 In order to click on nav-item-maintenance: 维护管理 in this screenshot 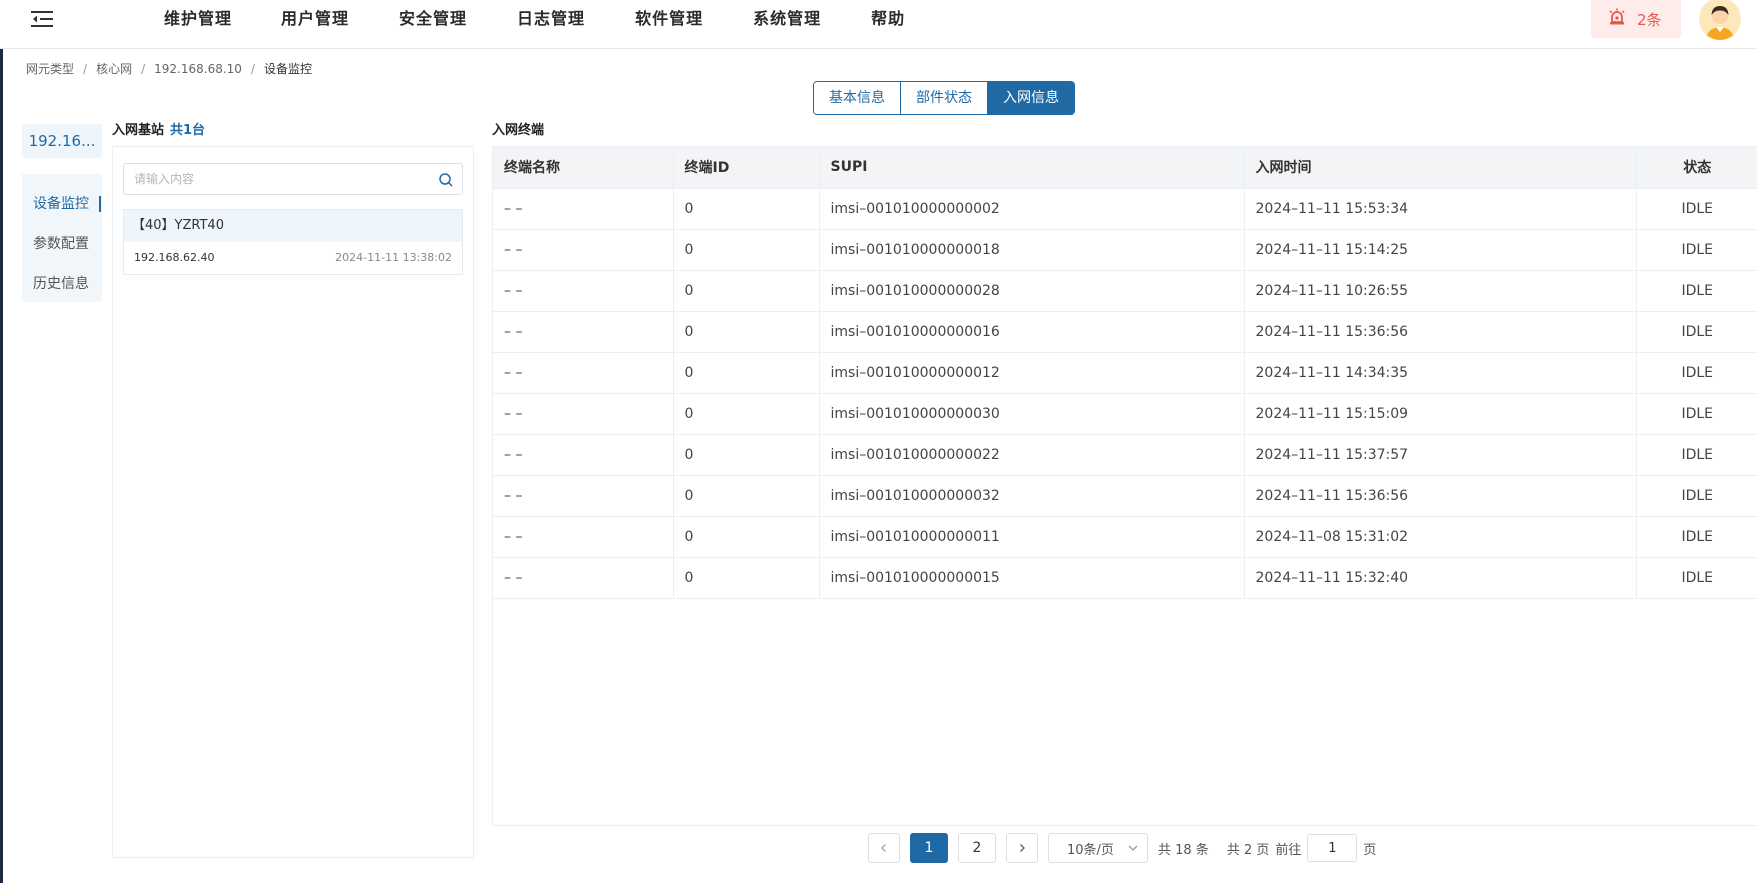, I will do `click(198, 19)`.